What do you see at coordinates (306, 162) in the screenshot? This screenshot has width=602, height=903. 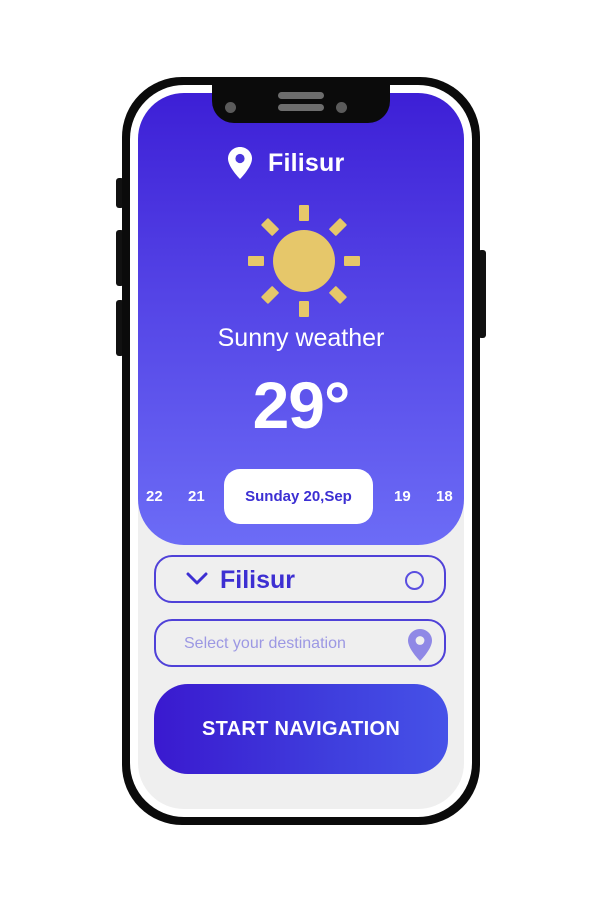 I see `city-title: Filisur` at bounding box center [306, 162].